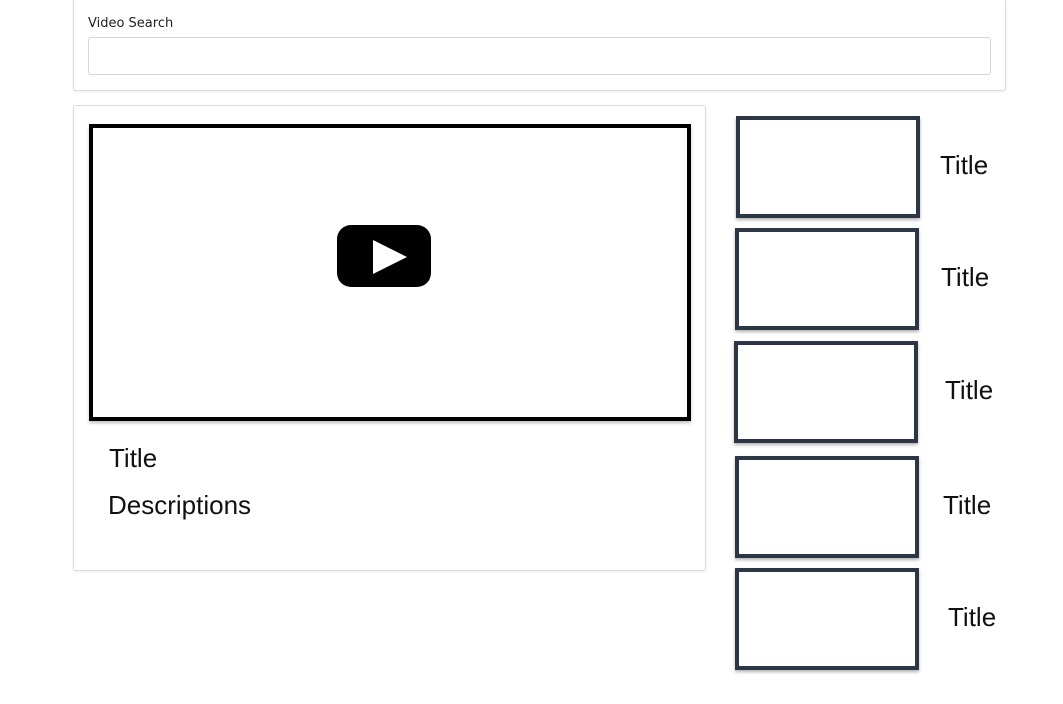 The width and height of the screenshot is (1063, 704). I want to click on search-input, so click(539, 56).